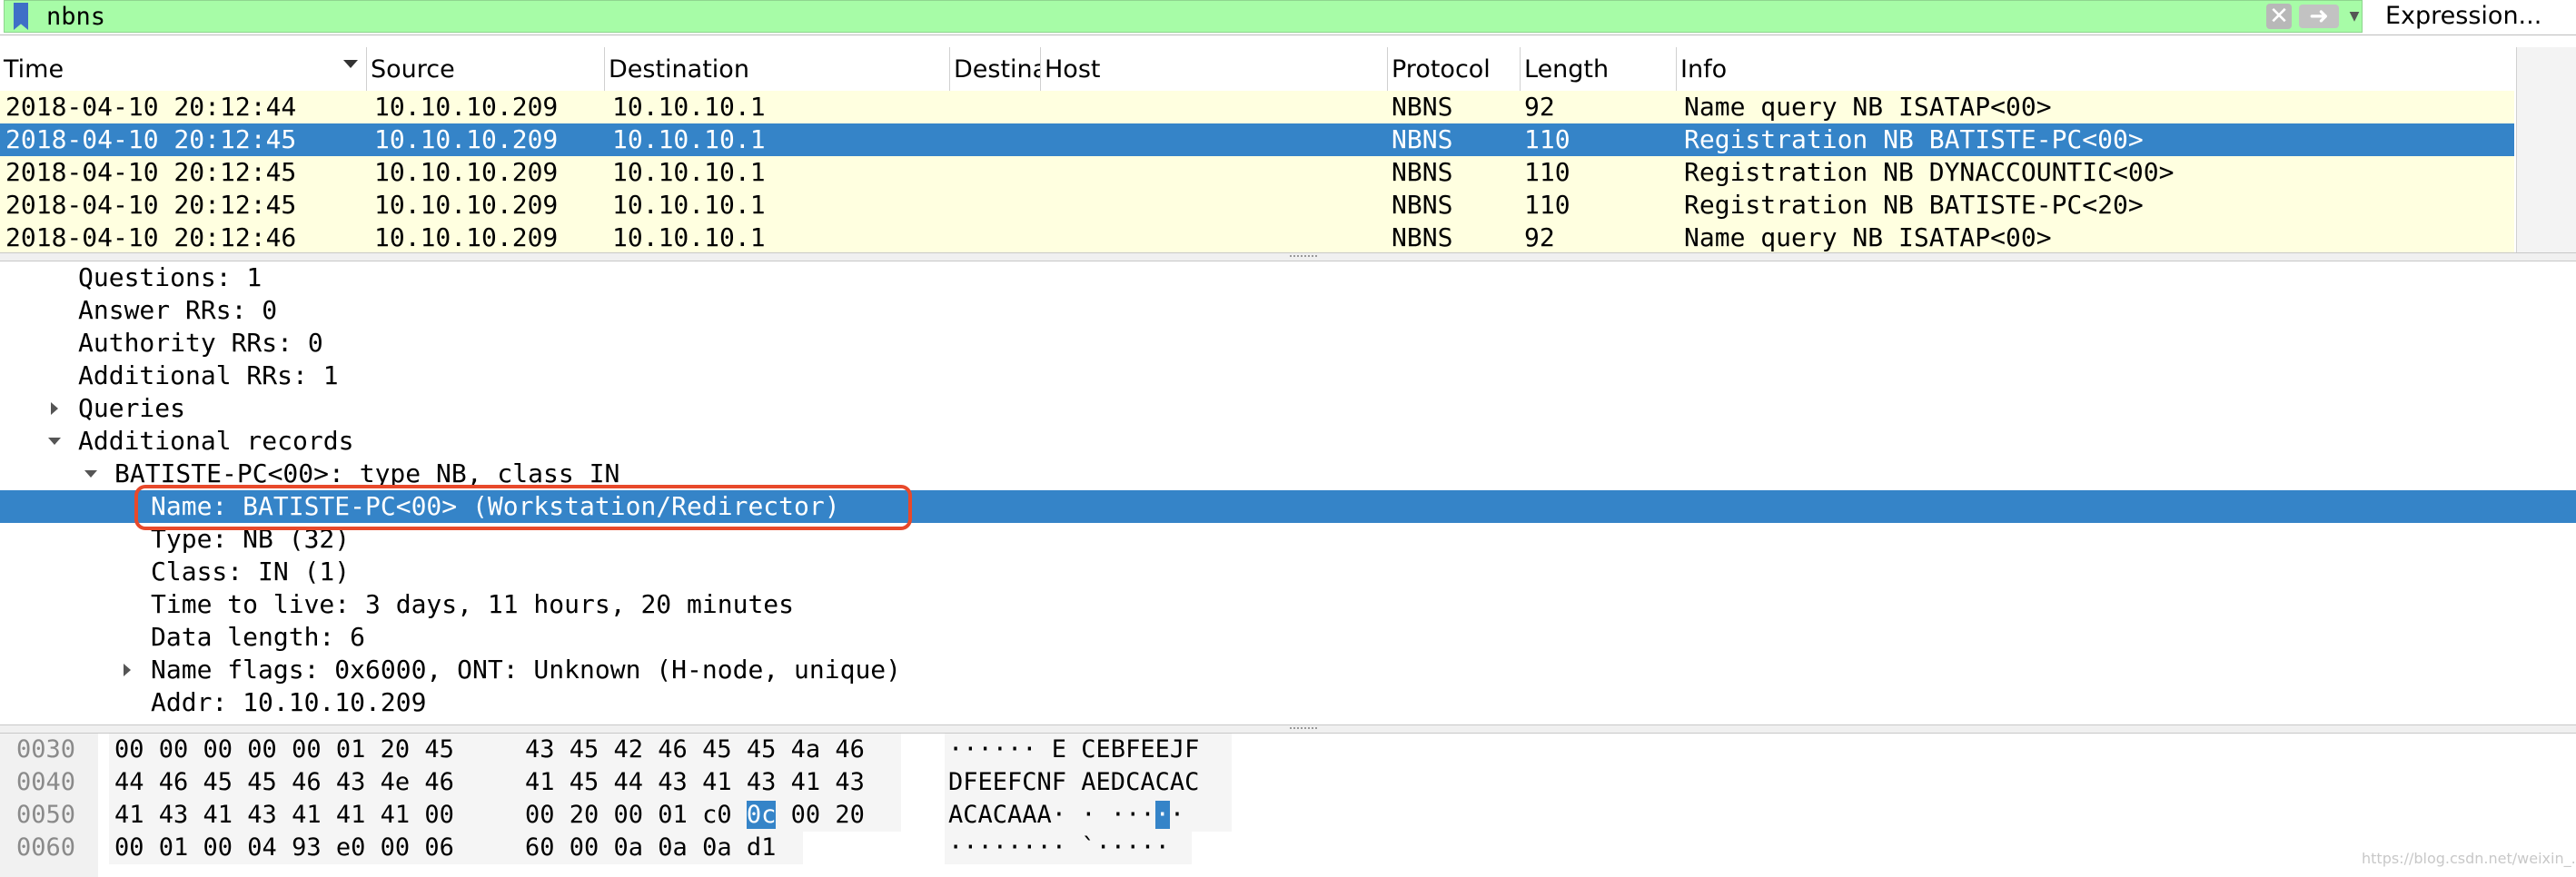 The width and height of the screenshot is (2576, 877). Describe the element at coordinates (1177, 815) in the screenshot. I see `ascii-post: ·` at that location.